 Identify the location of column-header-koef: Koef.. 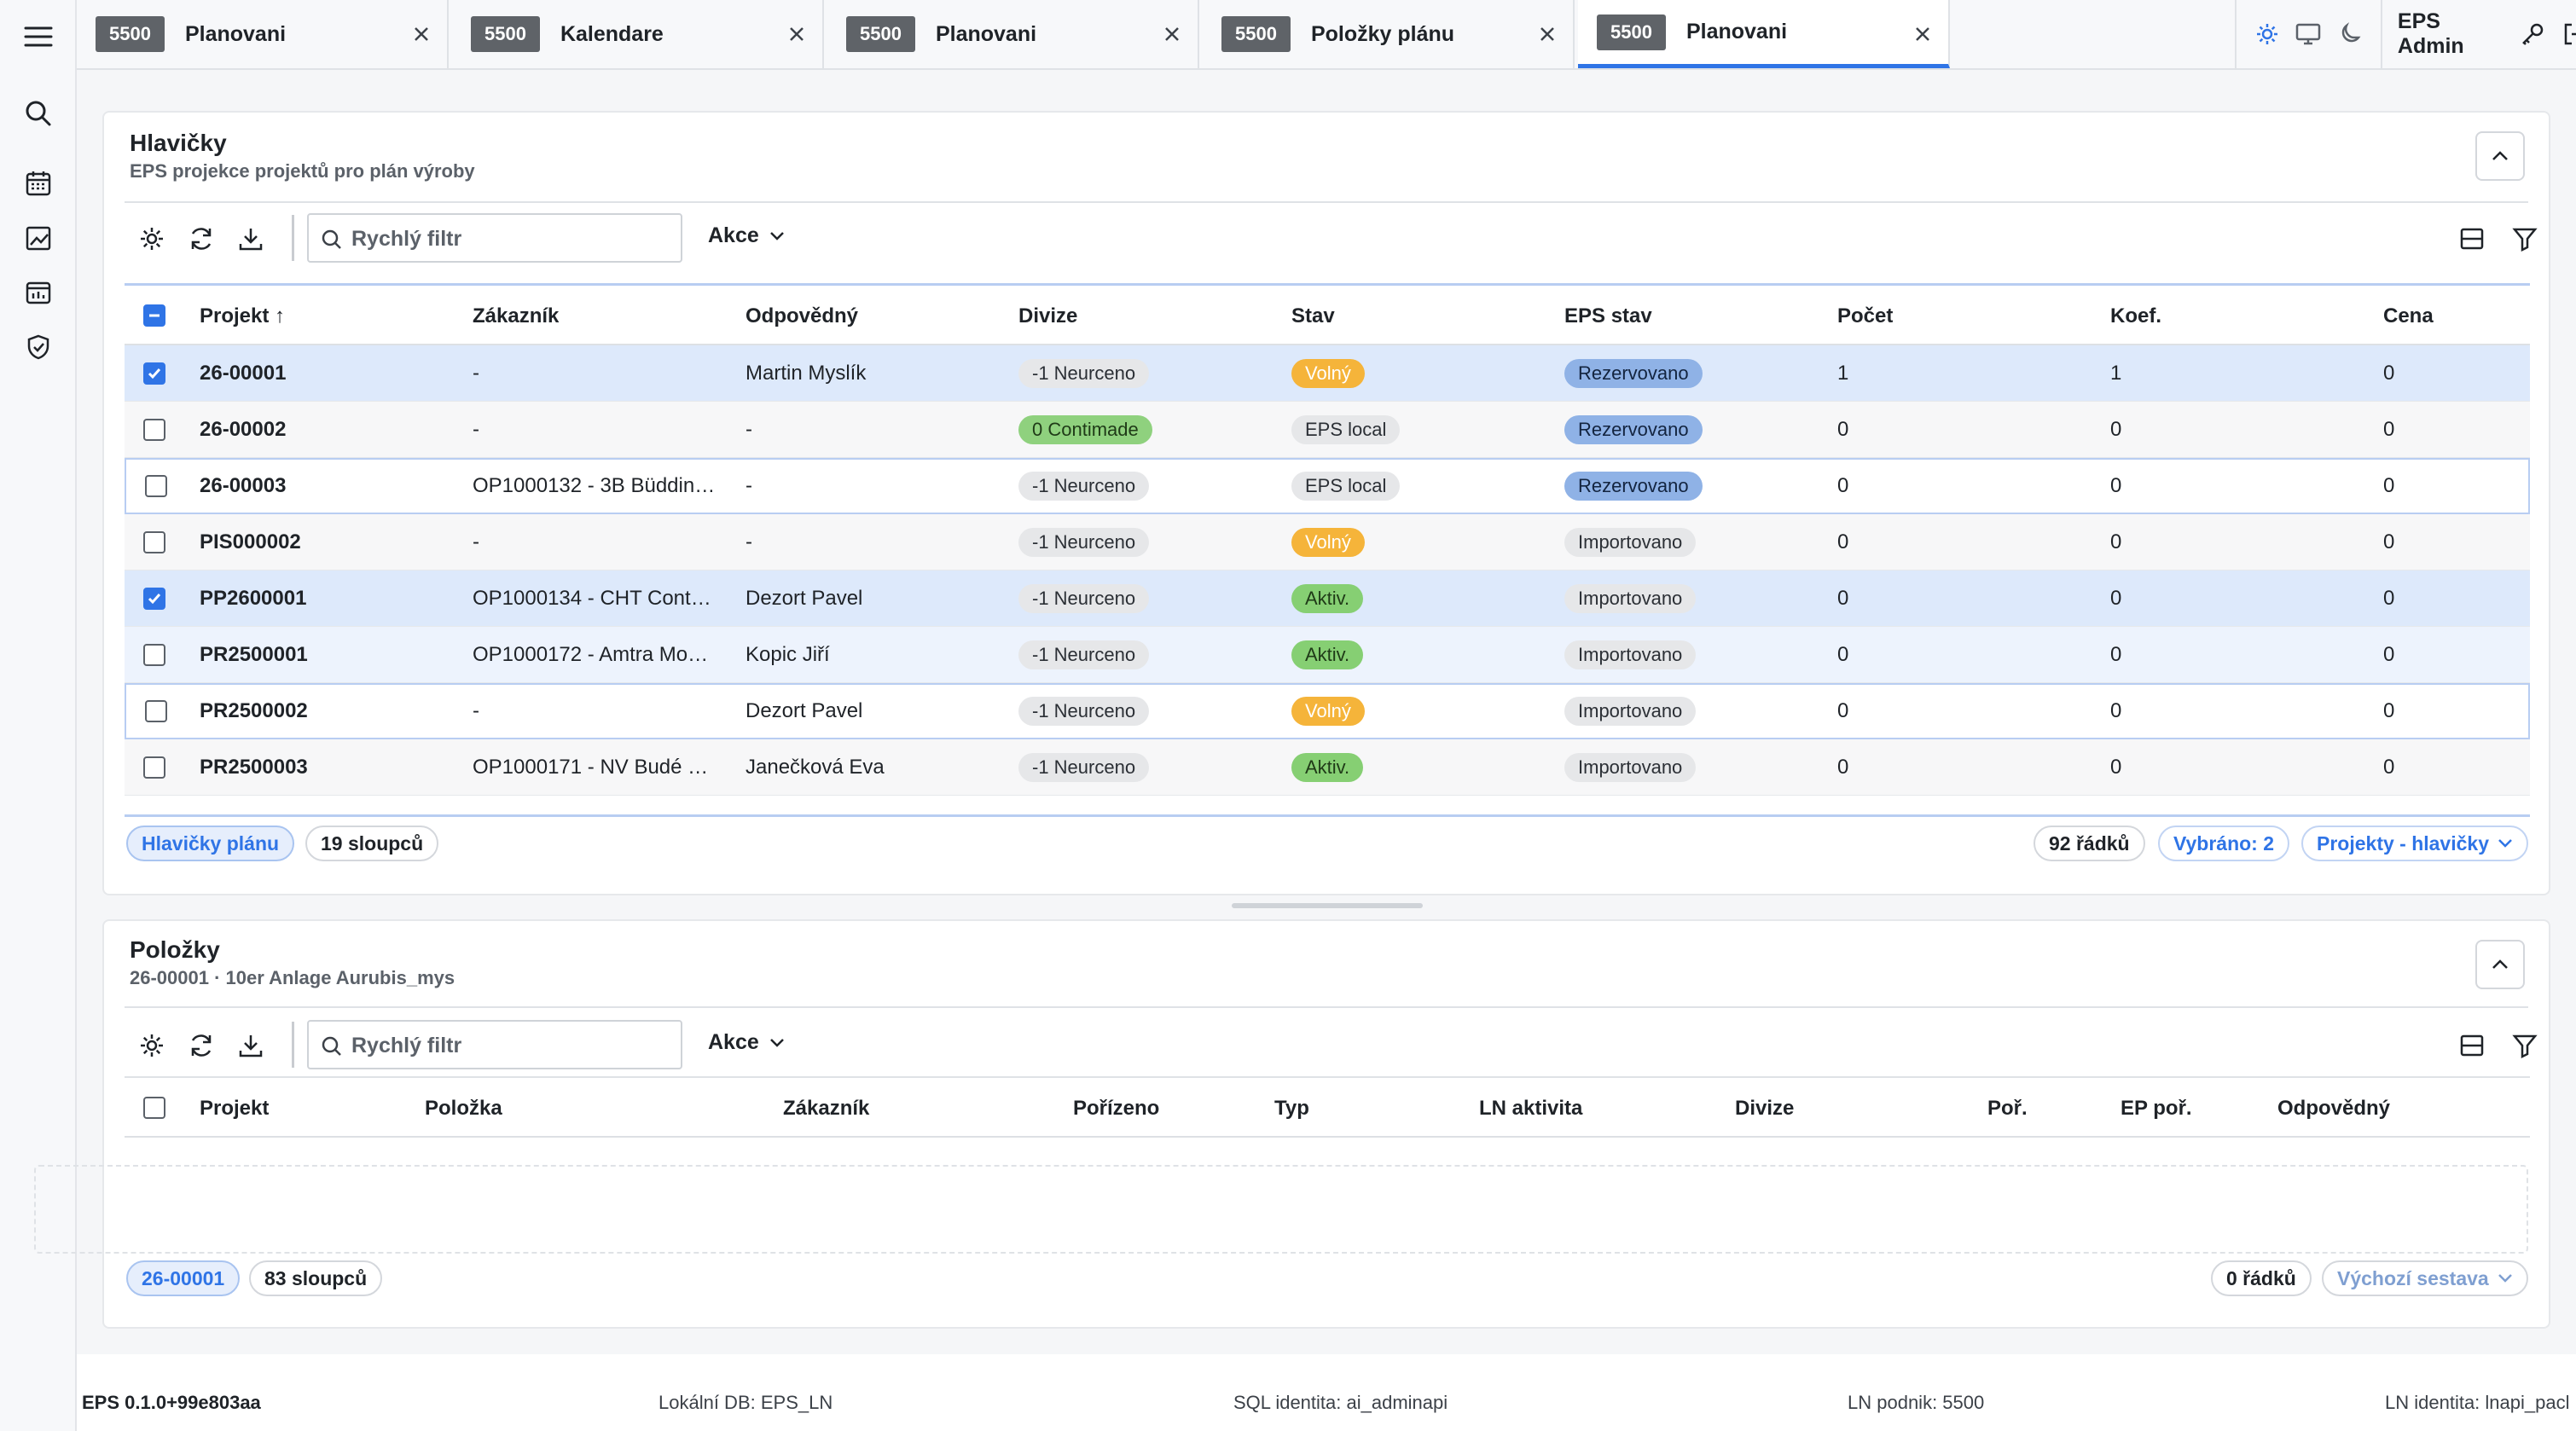
(2135, 316).